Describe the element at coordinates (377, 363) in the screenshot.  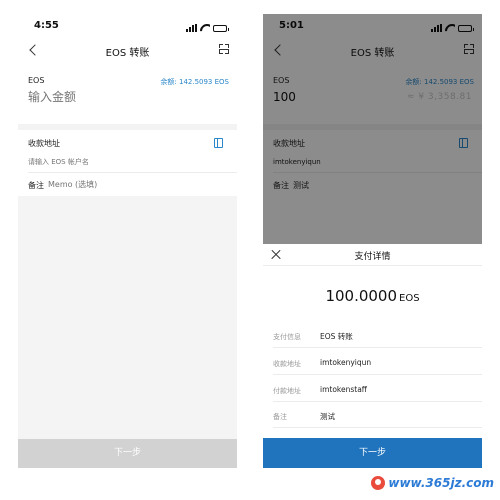
I see `detail-row-recipient: 收款地址 imtokenyiqun` at that location.